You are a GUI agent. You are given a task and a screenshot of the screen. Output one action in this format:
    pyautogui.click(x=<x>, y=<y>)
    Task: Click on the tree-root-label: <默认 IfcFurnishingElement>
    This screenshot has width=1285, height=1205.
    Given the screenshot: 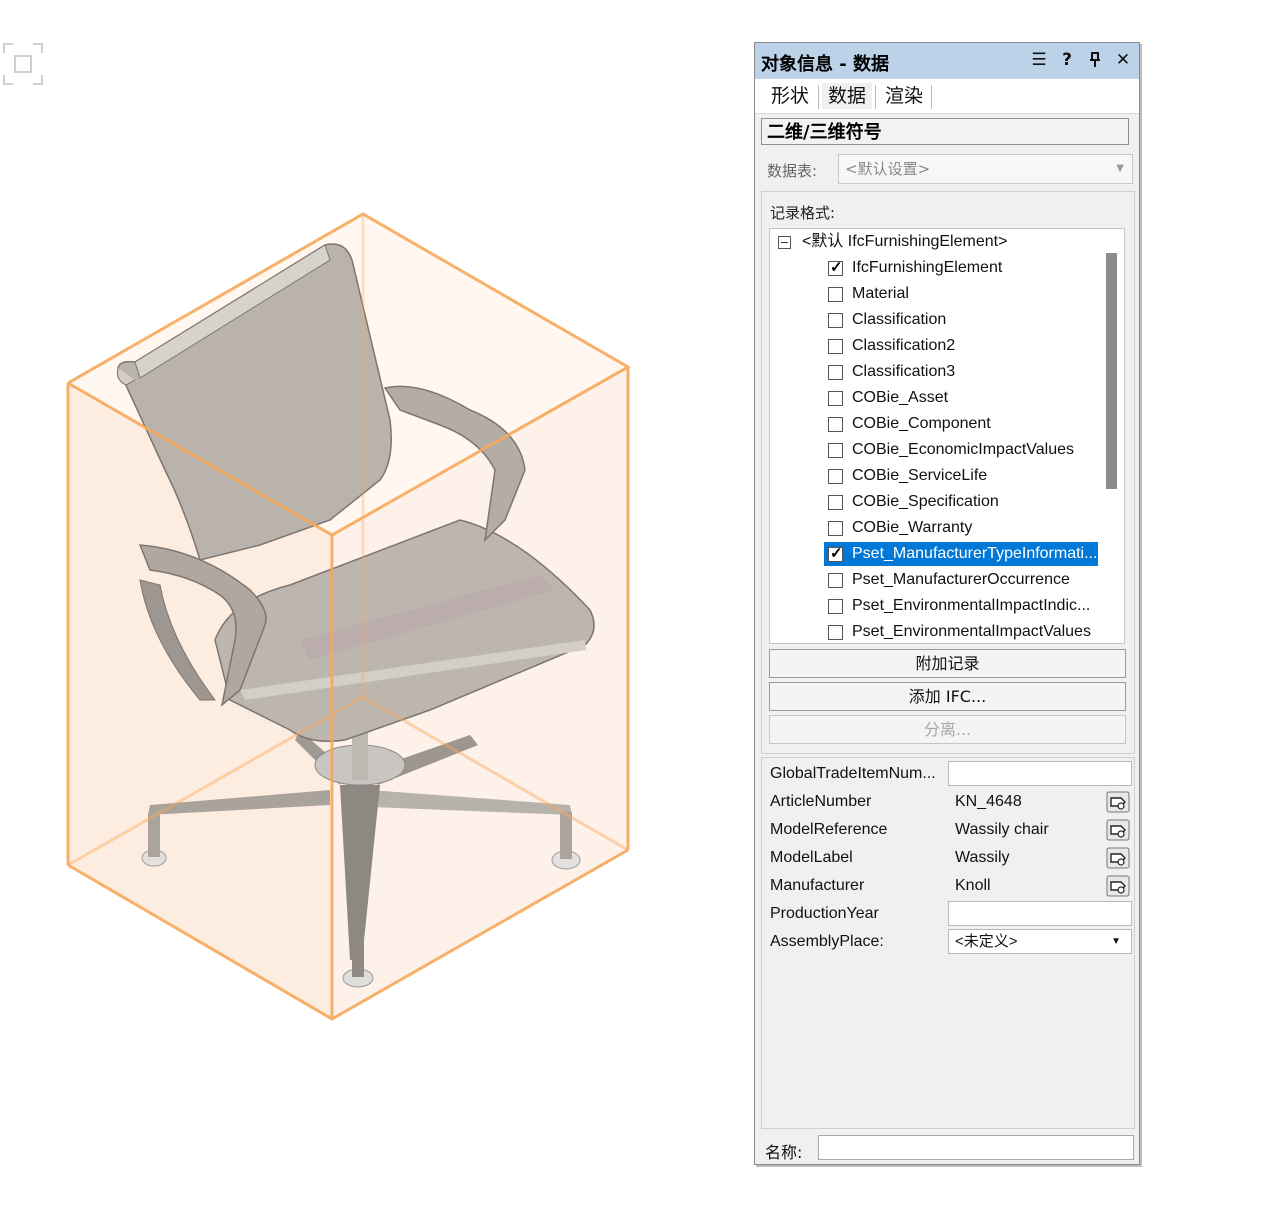 What is the action you would take?
    pyautogui.click(x=905, y=241)
    